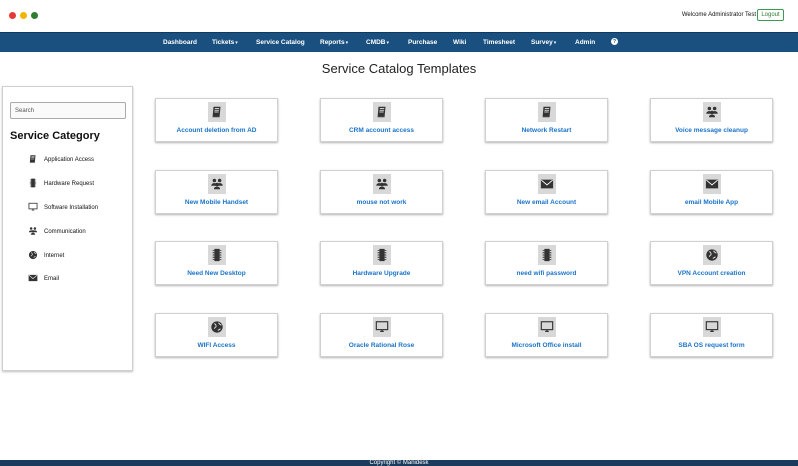  I want to click on logout-button: Logout, so click(770, 15).